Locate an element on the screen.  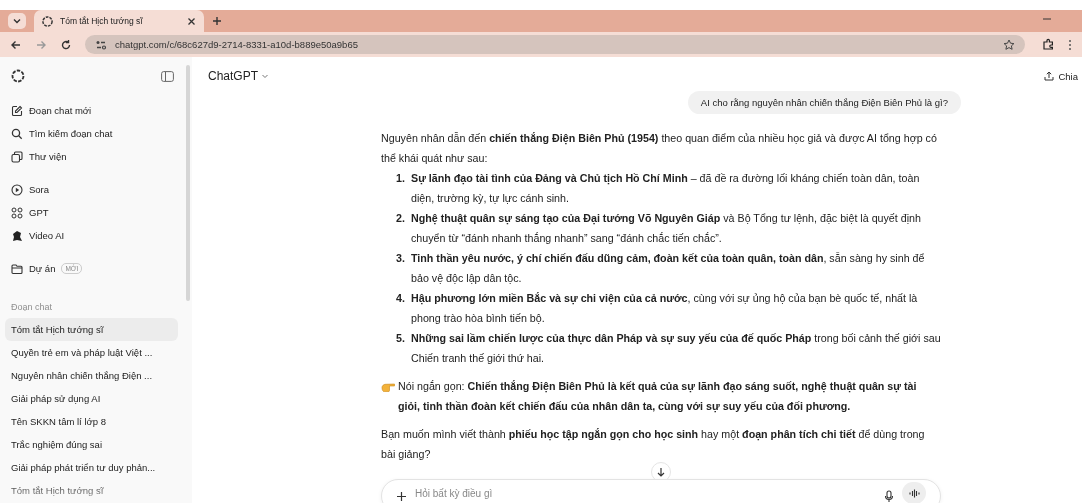
summary-paragraph: Nói ngắn gọn: Chiến thắng Điện Biên Phủ là kết quả của sự lãnh đạo sáng suốt, nghệ thuật quân sự tài giỏi, tinh thần đoàn kết chiến đấu của nhân dân ta, cùng với sự suy yếu của đối phương. is located at coordinates (658, 397).